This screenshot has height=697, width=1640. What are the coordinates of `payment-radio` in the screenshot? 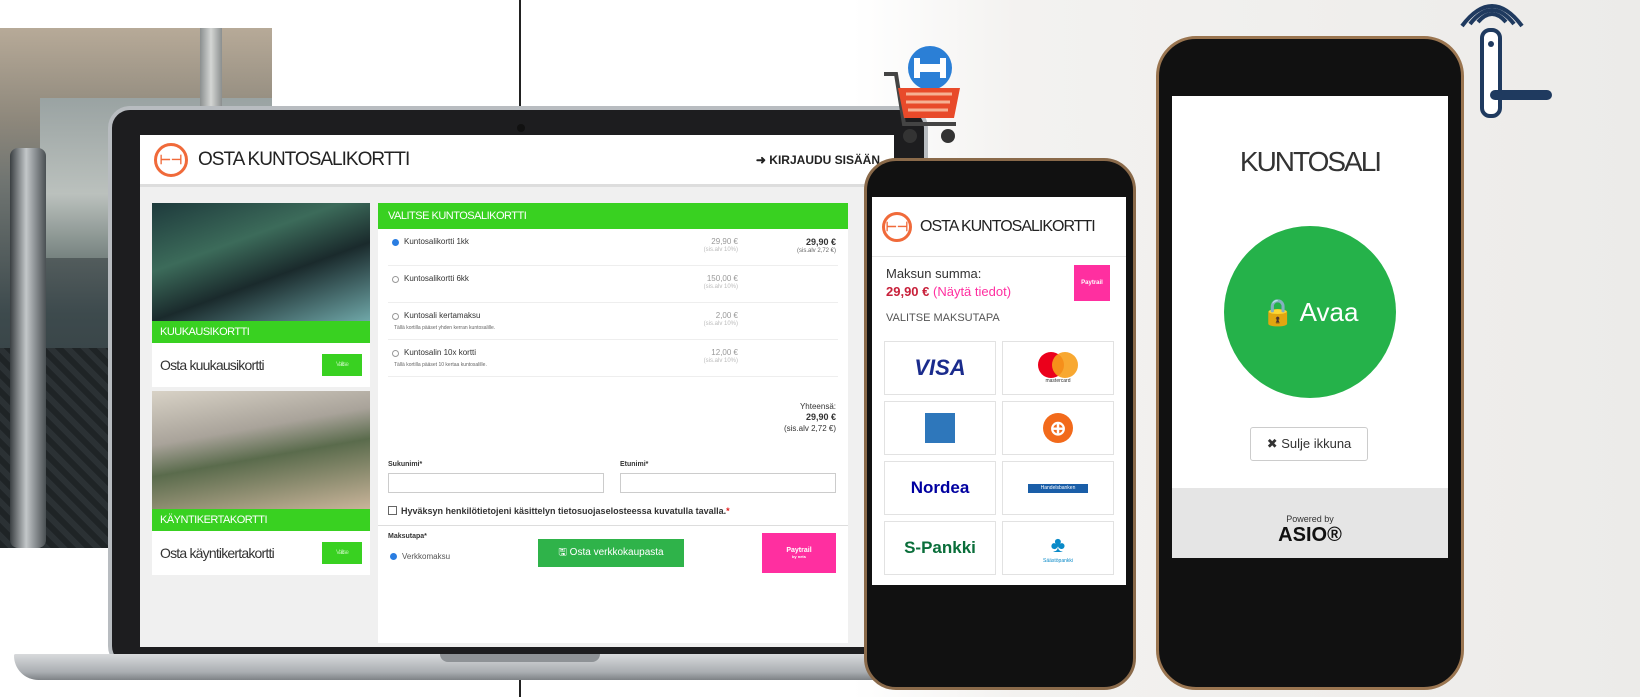 It's located at (393, 556).